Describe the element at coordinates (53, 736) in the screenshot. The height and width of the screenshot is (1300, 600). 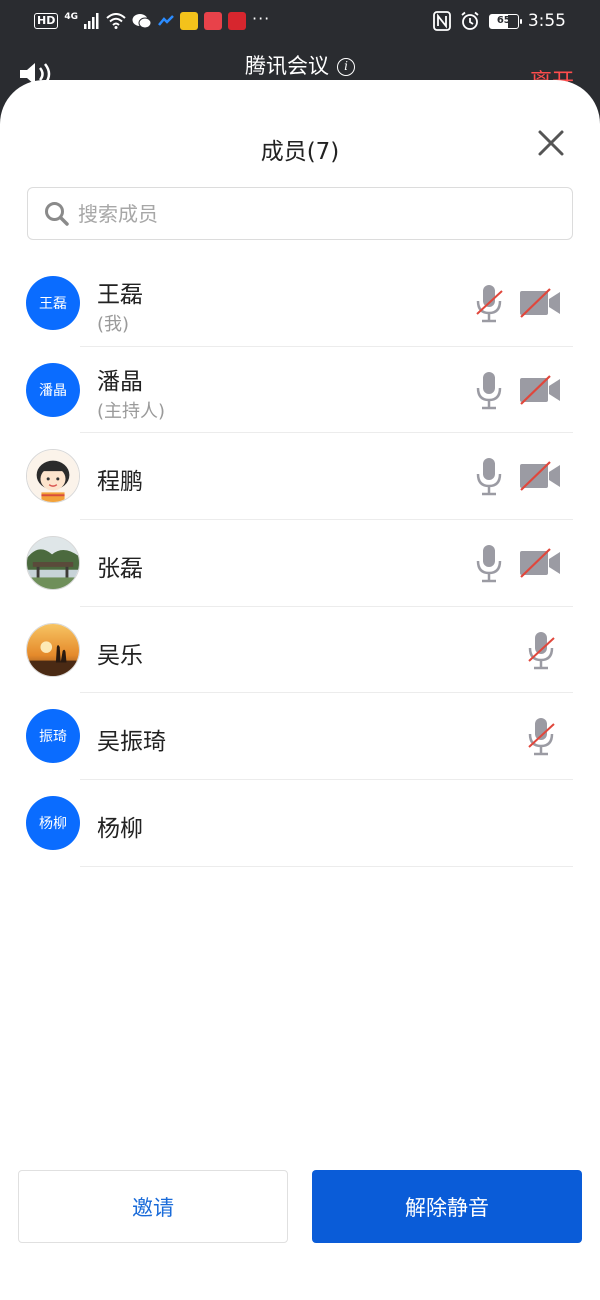
I see `avatar: 振琦` at that location.